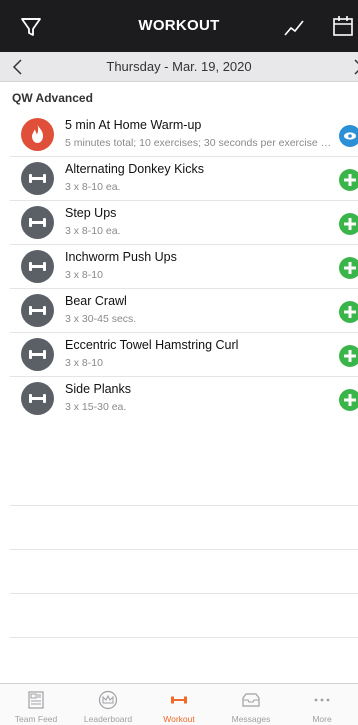 The width and height of the screenshot is (358, 725). I want to click on tab-label: Team Feed, so click(36, 719).